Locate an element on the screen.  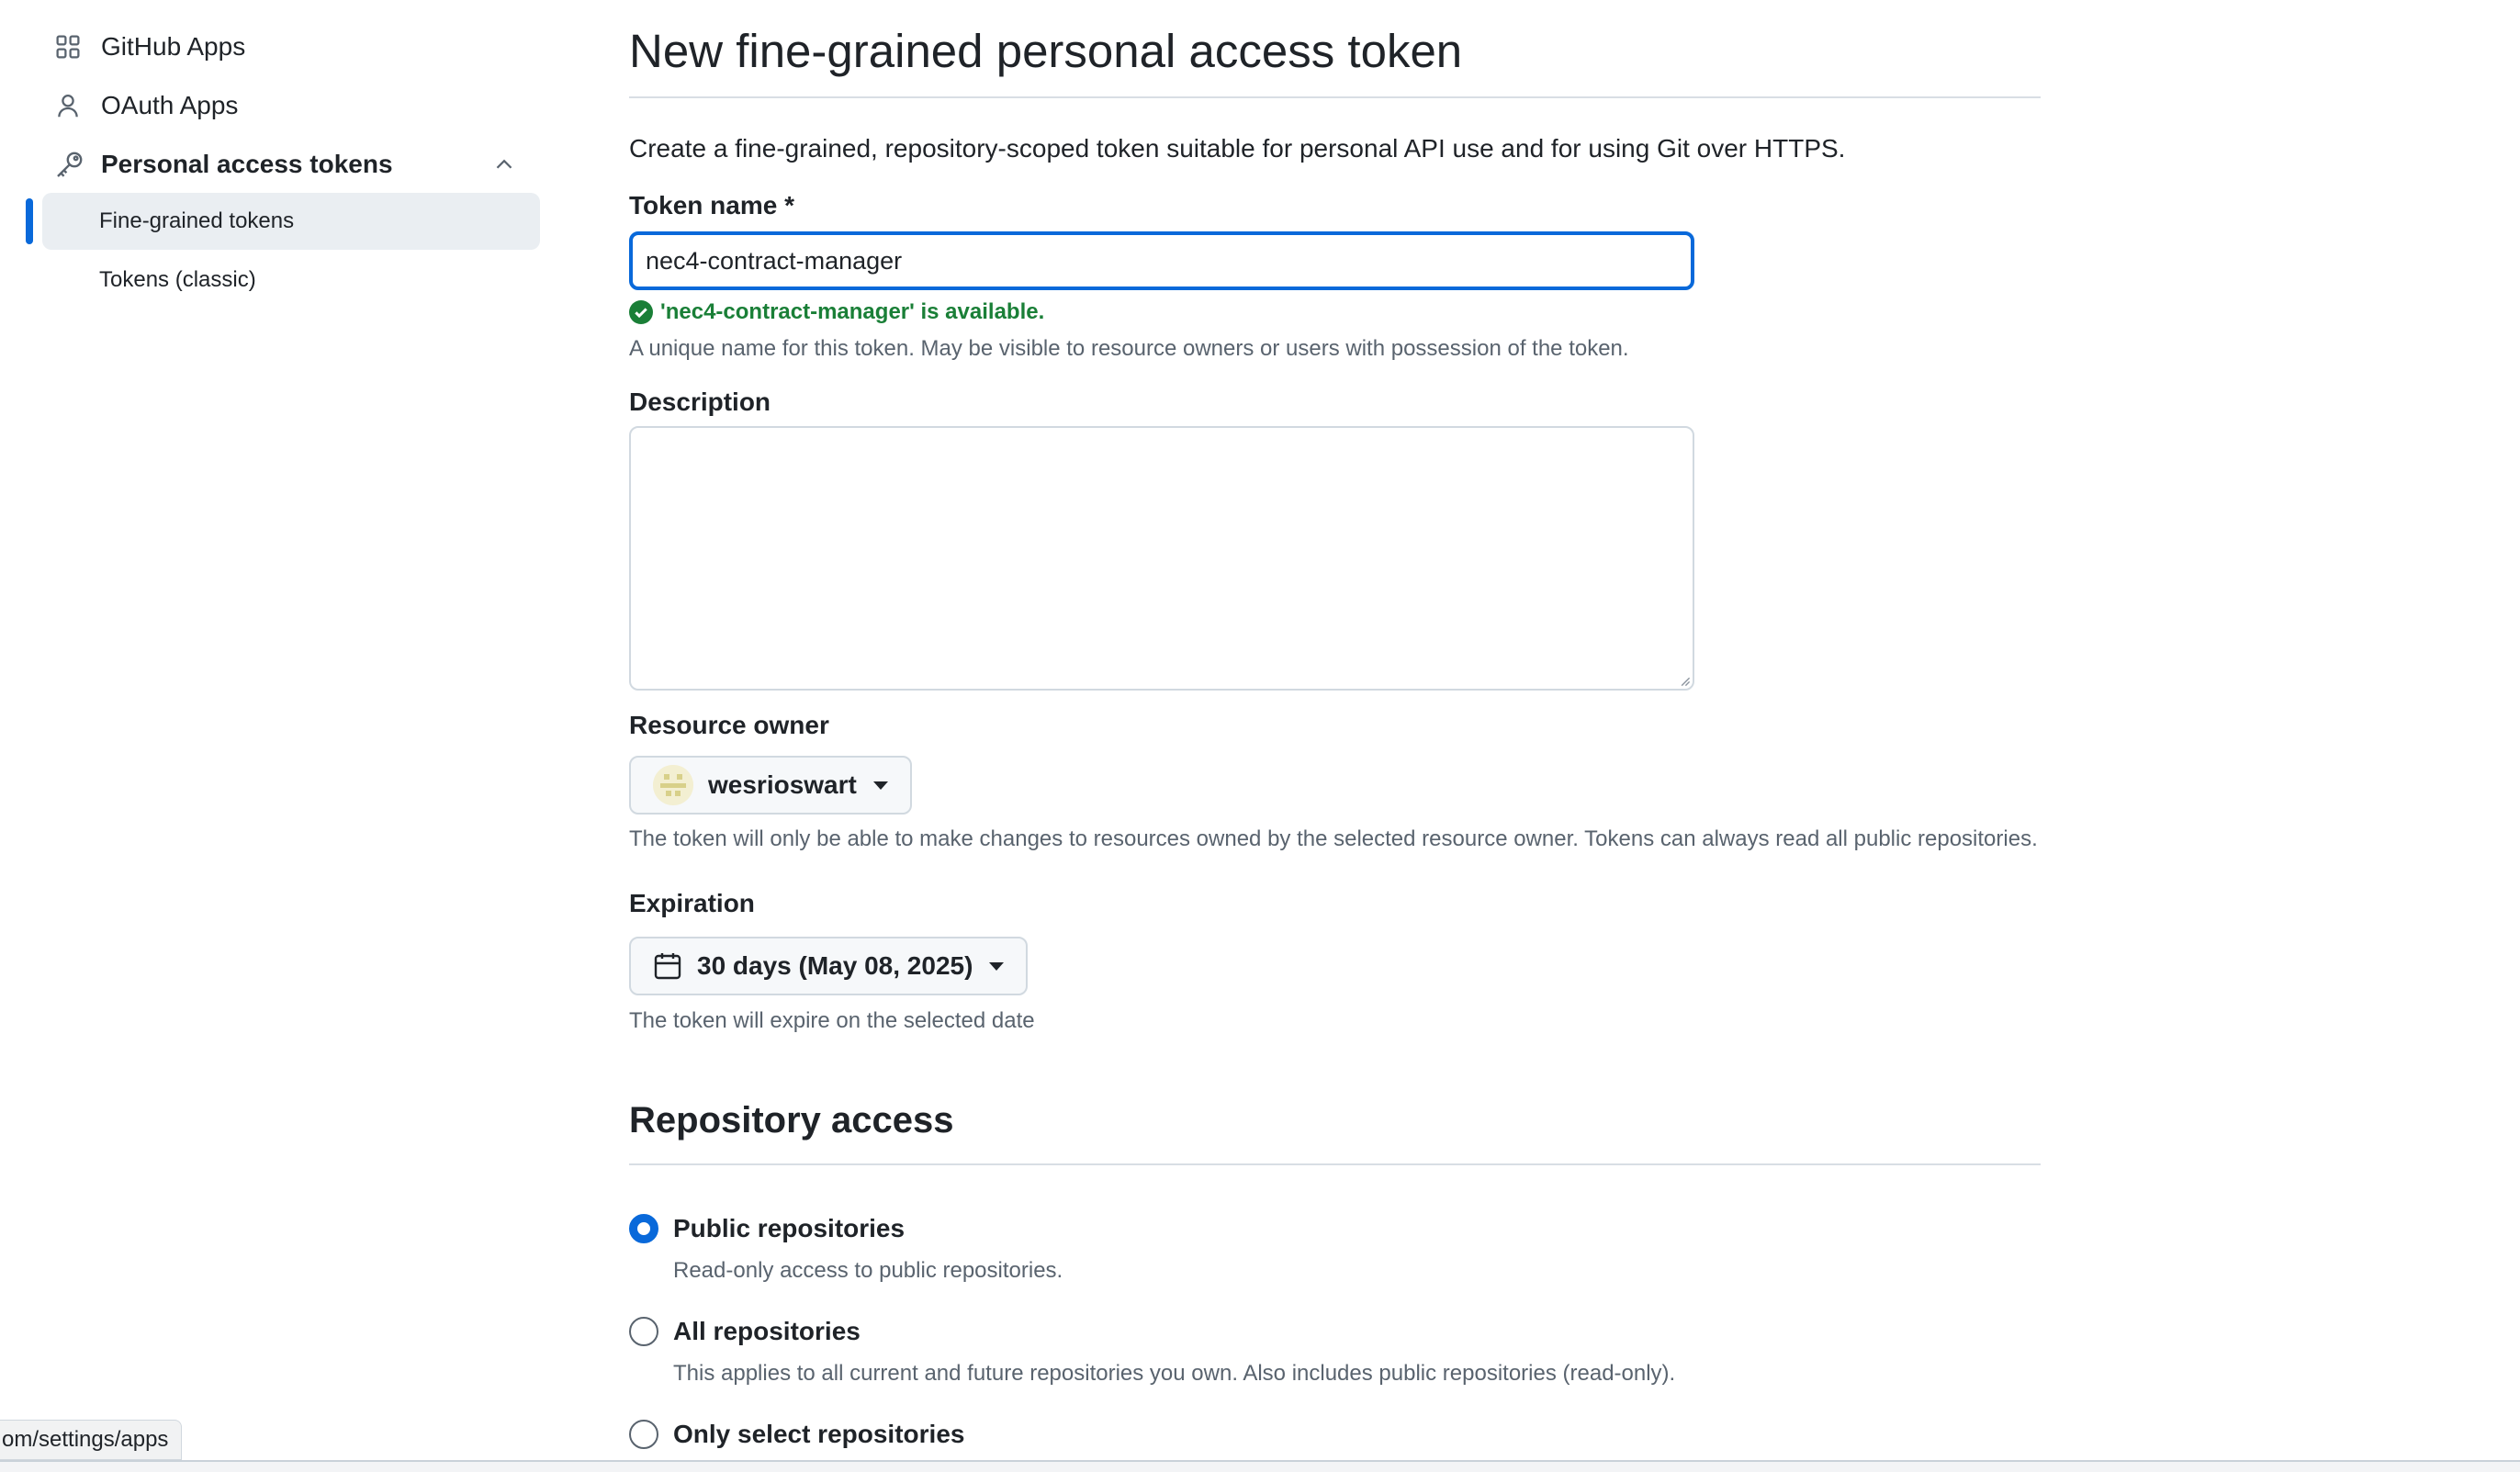
page-title: New fine-grained personal access token is located at coordinates (1046, 51).